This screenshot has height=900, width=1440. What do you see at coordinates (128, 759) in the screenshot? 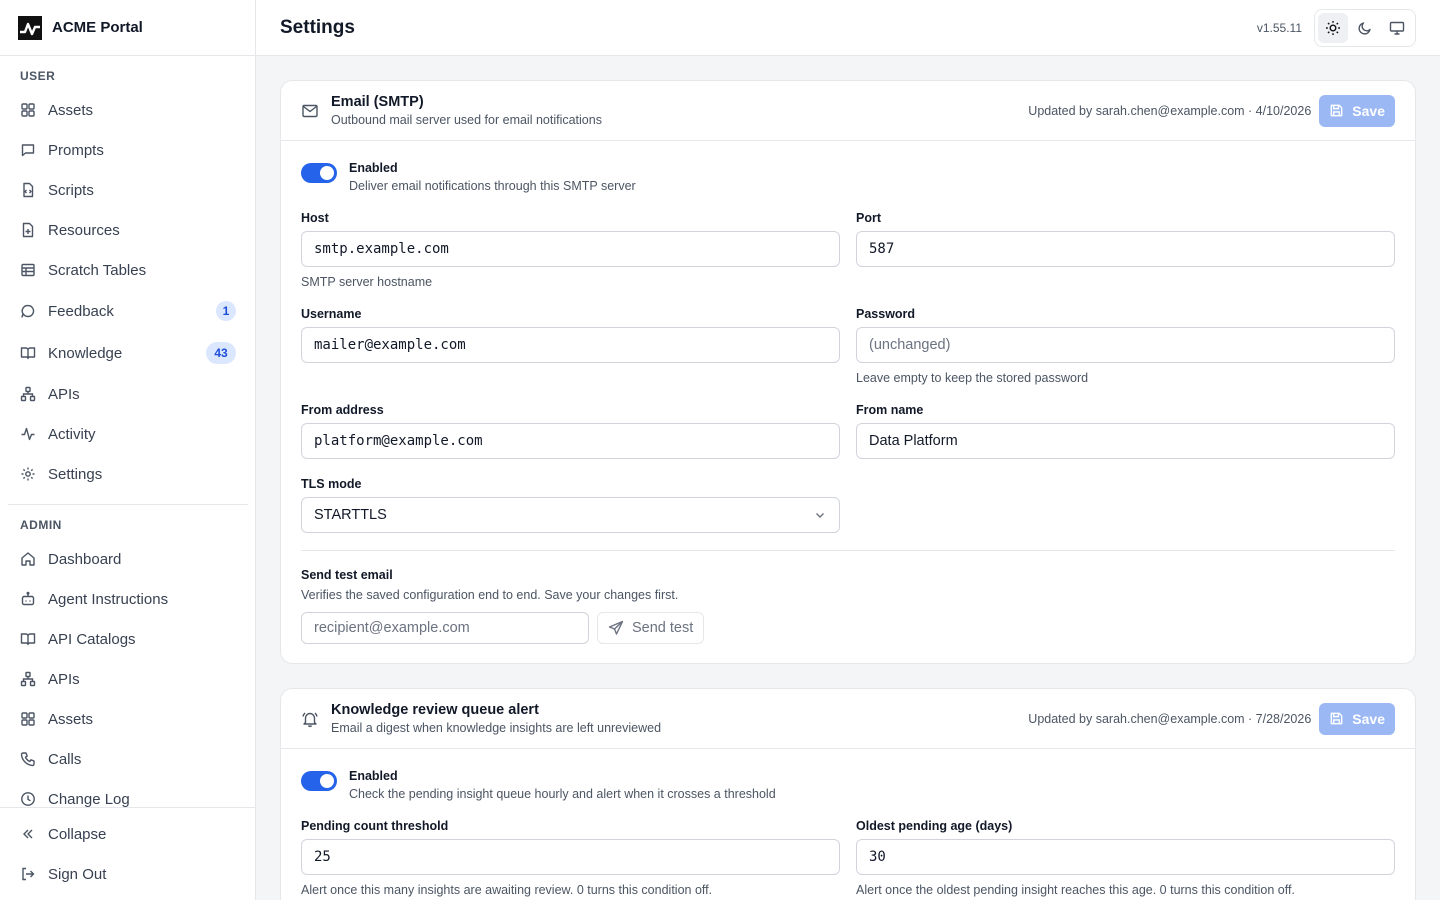
I see `sidebar-item-calls: Calls` at bounding box center [128, 759].